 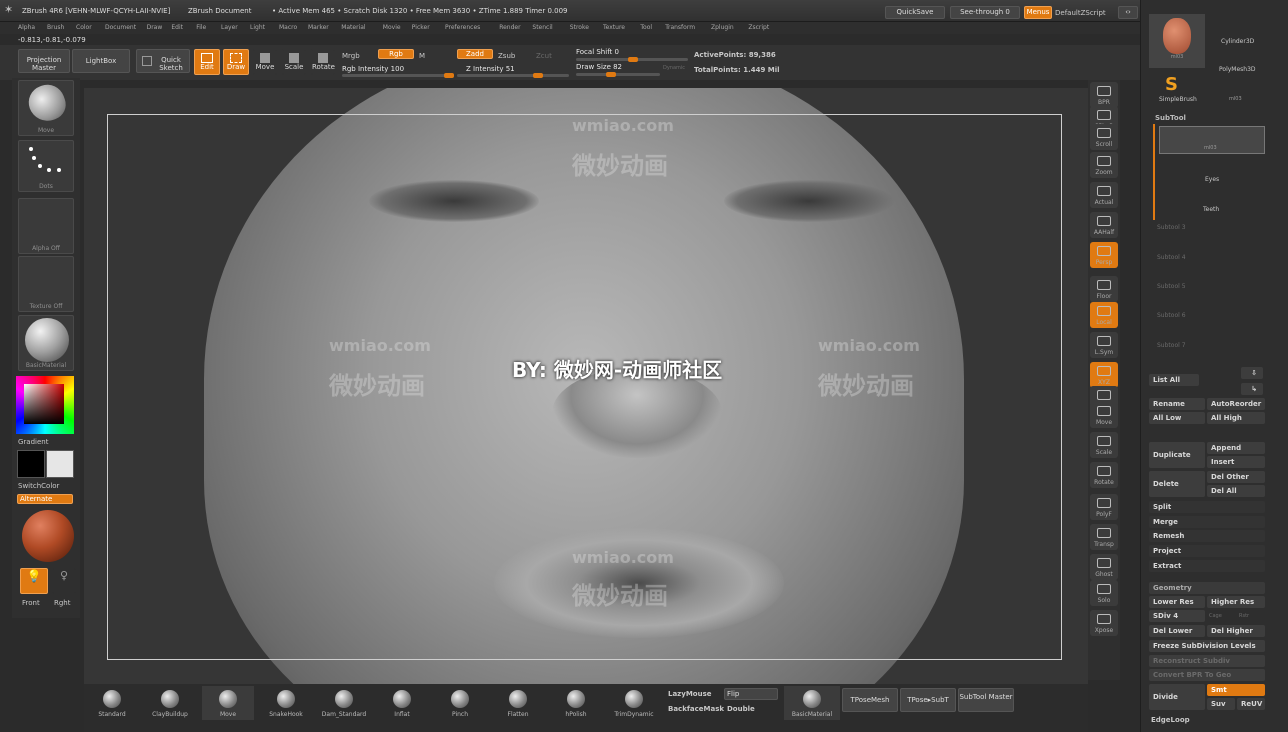 What do you see at coordinates (1177, 602) in the screenshot?
I see `lower-res-button: Lower Res` at bounding box center [1177, 602].